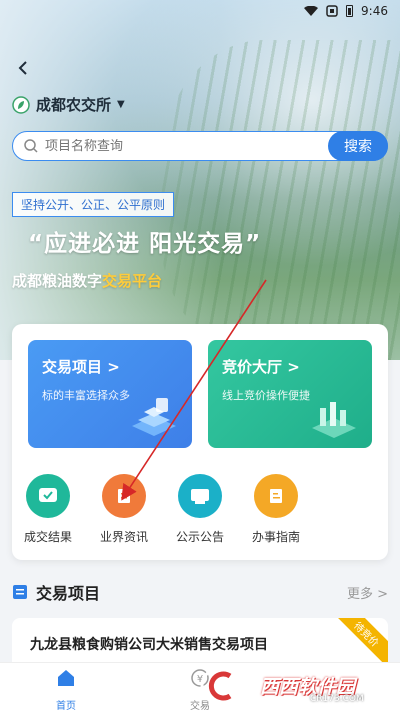 The image size is (400, 711). I want to click on quick-link-service-guide: 办事指南, so click(276, 509).